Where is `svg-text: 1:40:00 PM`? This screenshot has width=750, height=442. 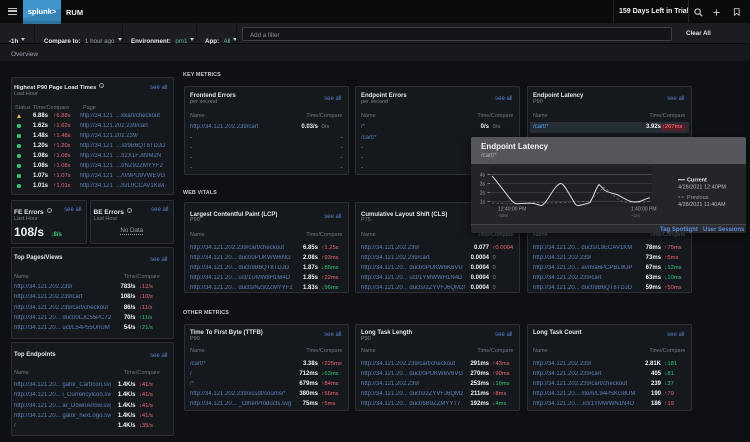 svg-text: 1:40:00 PM is located at coordinates (644, 210).